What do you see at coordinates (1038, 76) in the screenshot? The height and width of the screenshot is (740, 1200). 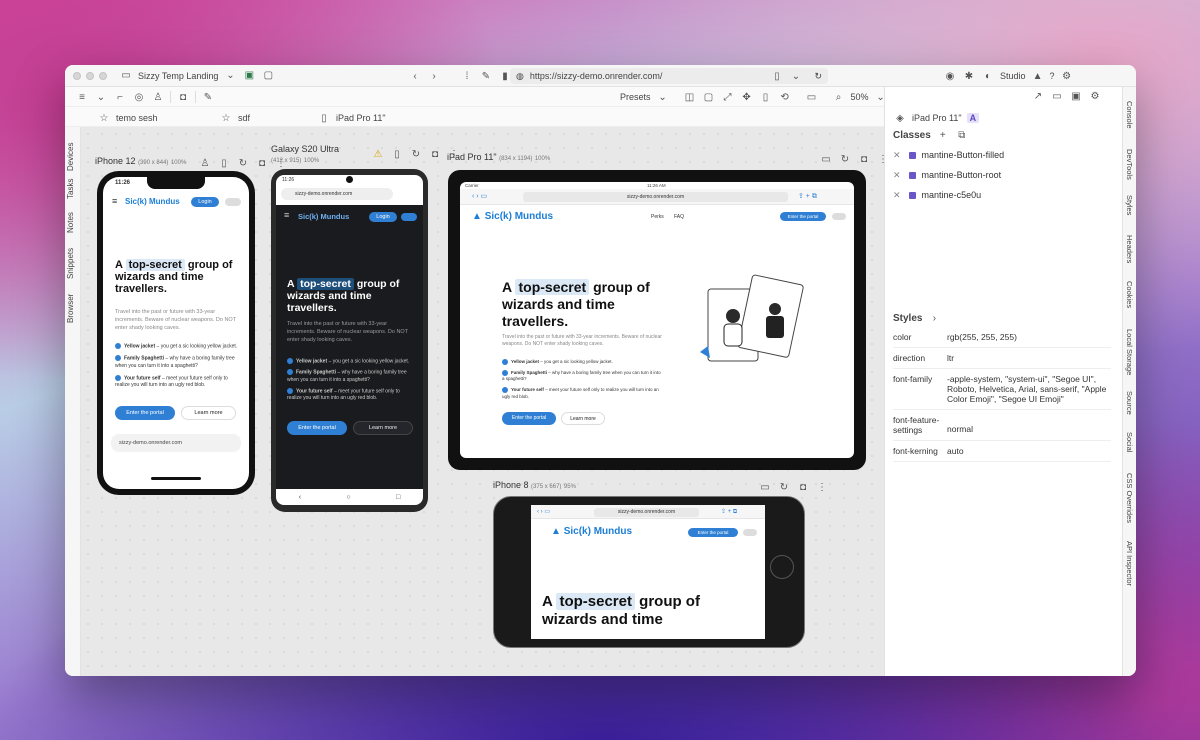 I see `graduation-icon: ▲` at bounding box center [1038, 76].